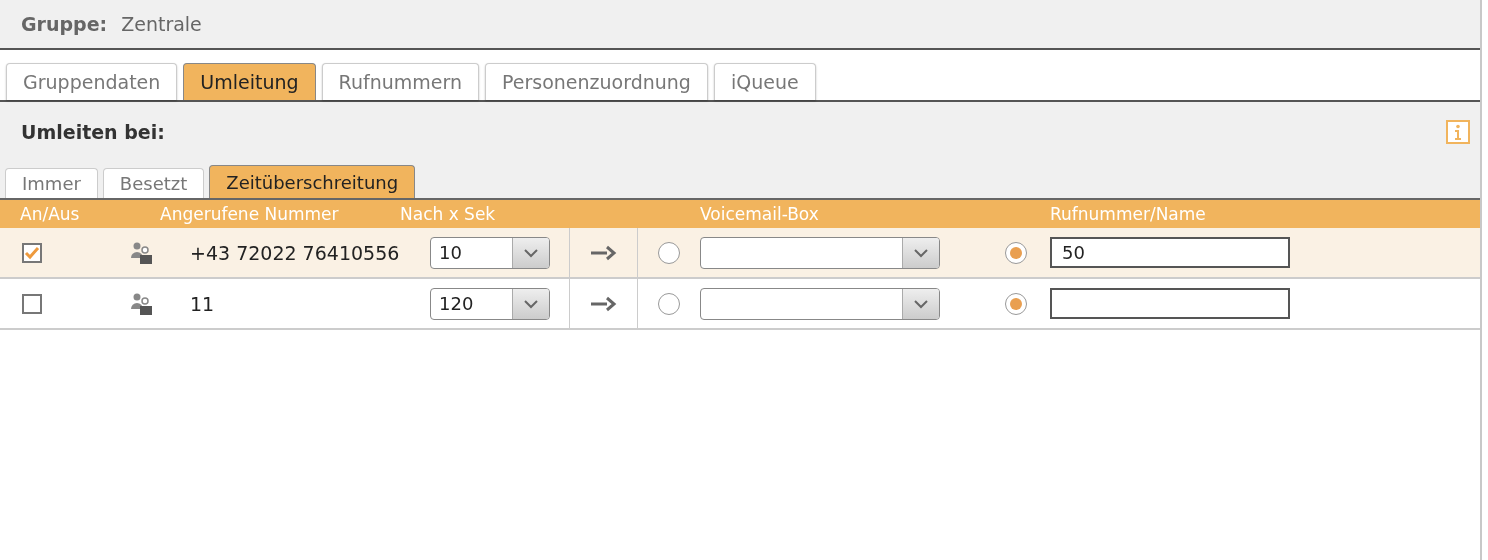 The height and width of the screenshot is (560, 1488). Describe the element at coordinates (400, 81) in the screenshot. I see `tab: Rufnummern` at that location.